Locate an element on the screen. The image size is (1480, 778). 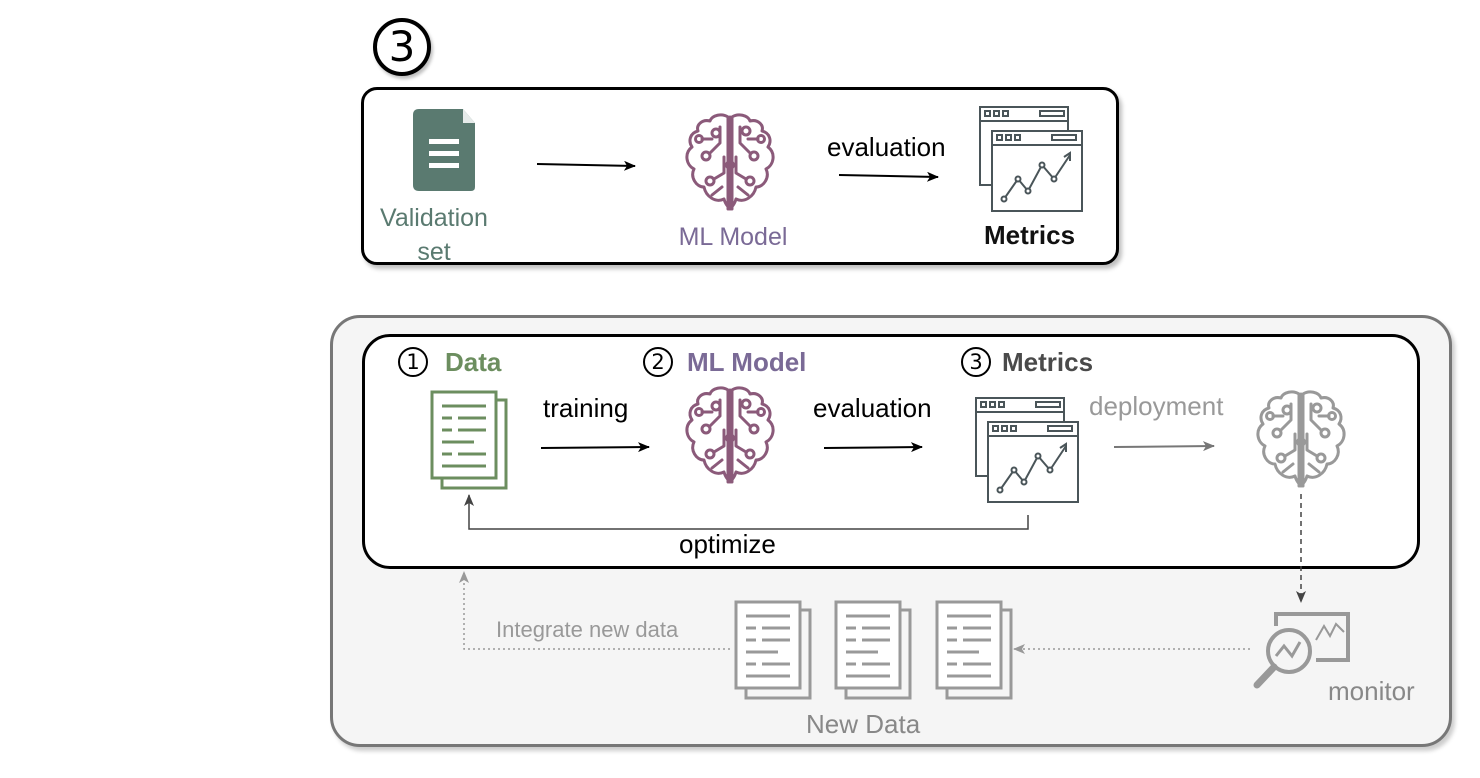
step-3-metrics-label: Metrics is located at coordinates (1048, 362).